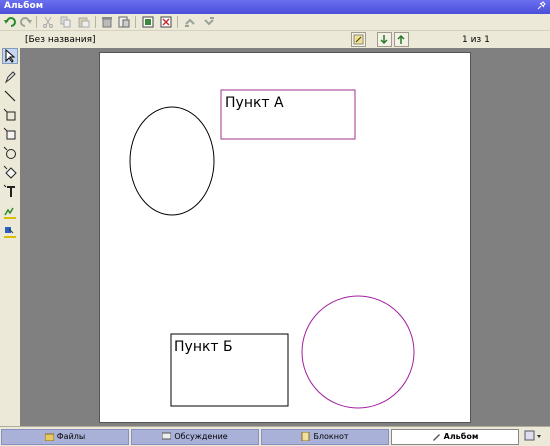 The image size is (550, 446). I want to click on ellipse-left, so click(172, 161).